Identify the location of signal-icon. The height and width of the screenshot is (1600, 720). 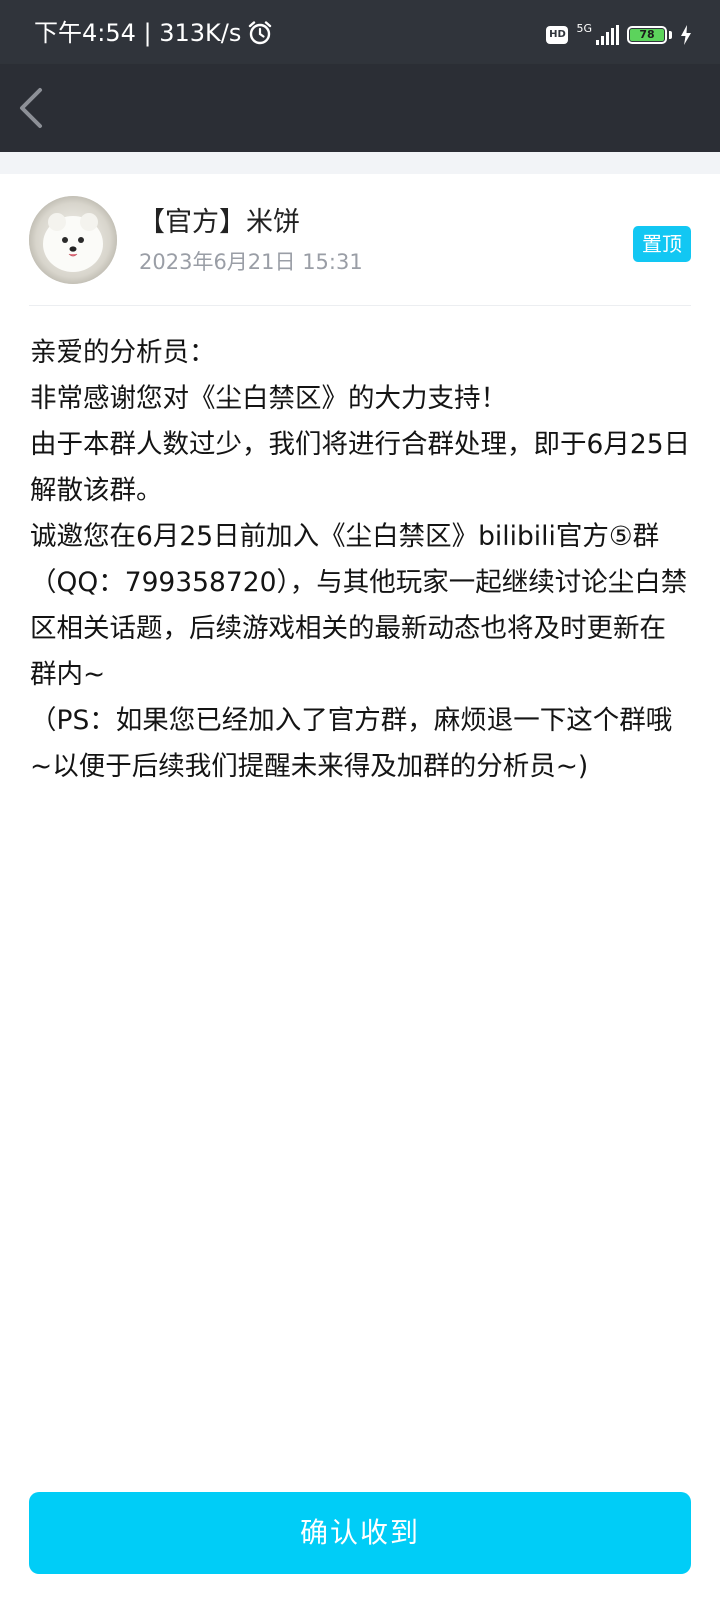
(607, 35).